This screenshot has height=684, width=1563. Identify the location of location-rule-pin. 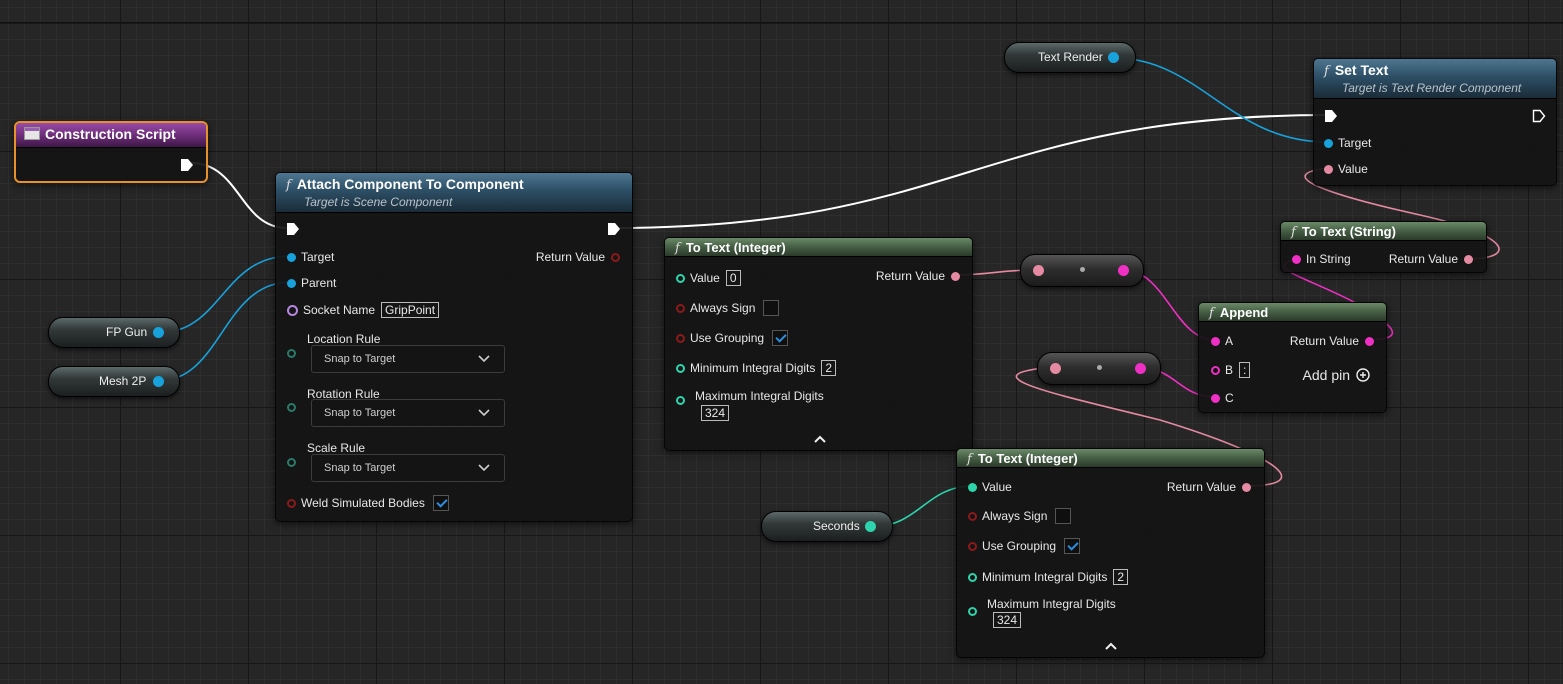
(291, 353).